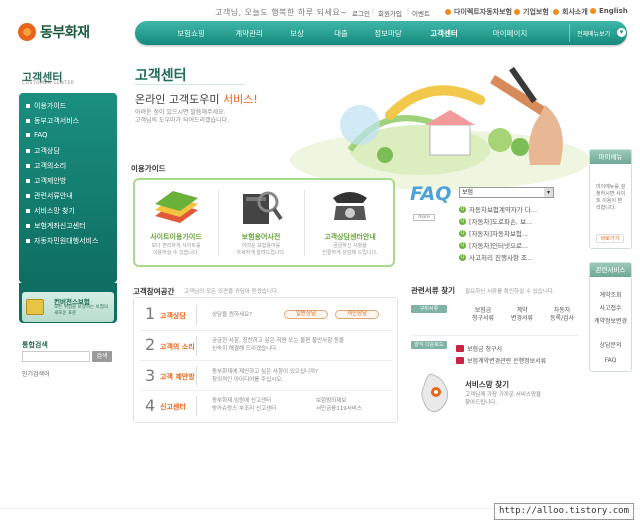 This screenshot has height=530, width=640. I want to click on gnb-loan: 대출, so click(341, 33).